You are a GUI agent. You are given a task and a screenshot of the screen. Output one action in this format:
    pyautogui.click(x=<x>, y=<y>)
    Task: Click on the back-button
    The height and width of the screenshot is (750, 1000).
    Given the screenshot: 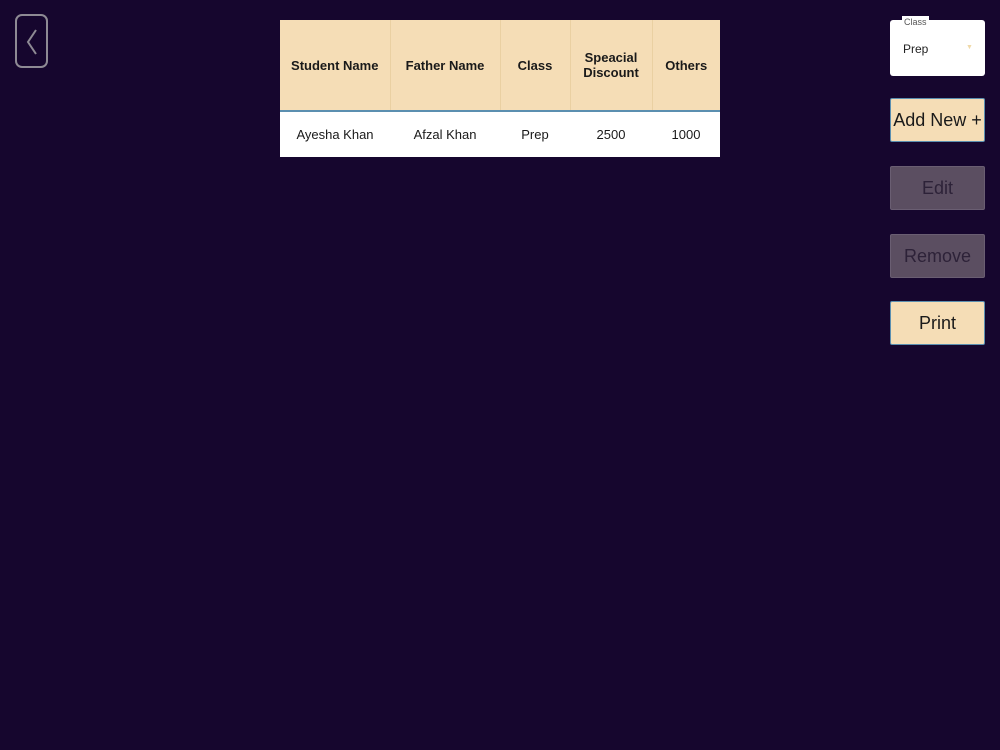 What is the action you would take?
    pyautogui.click(x=31, y=41)
    